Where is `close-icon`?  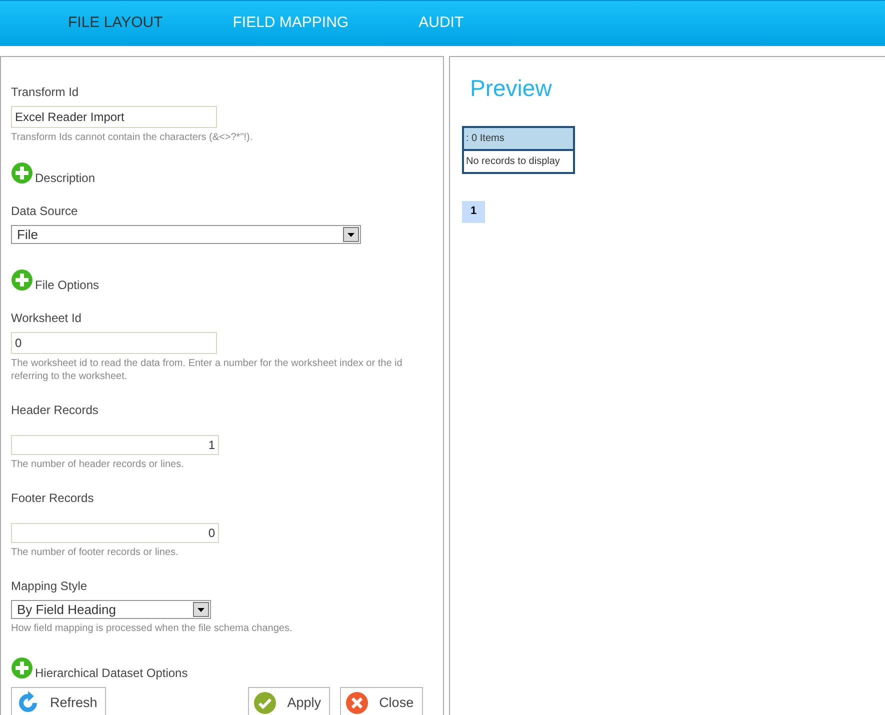
close-icon is located at coordinates (357, 703).